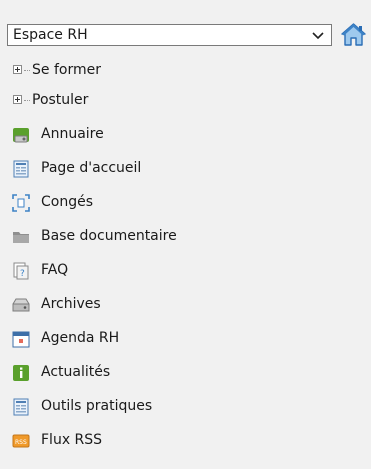 The height and width of the screenshot is (469, 371). Describe the element at coordinates (169, 35) in the screenshot. I see `space-select: Espace RH` at that location.